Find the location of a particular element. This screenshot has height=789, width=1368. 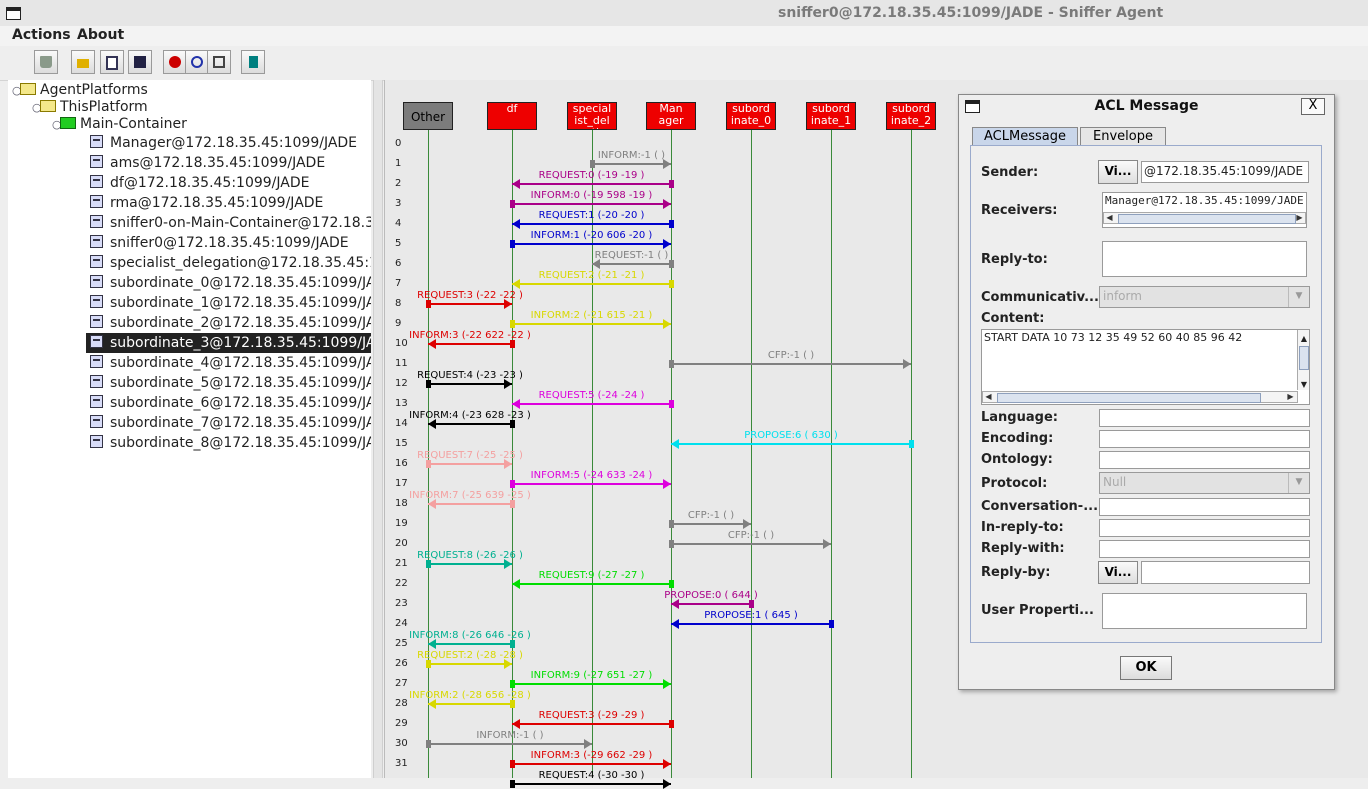

tab-envelope: Envelope is located at coordinates (1123, 136).